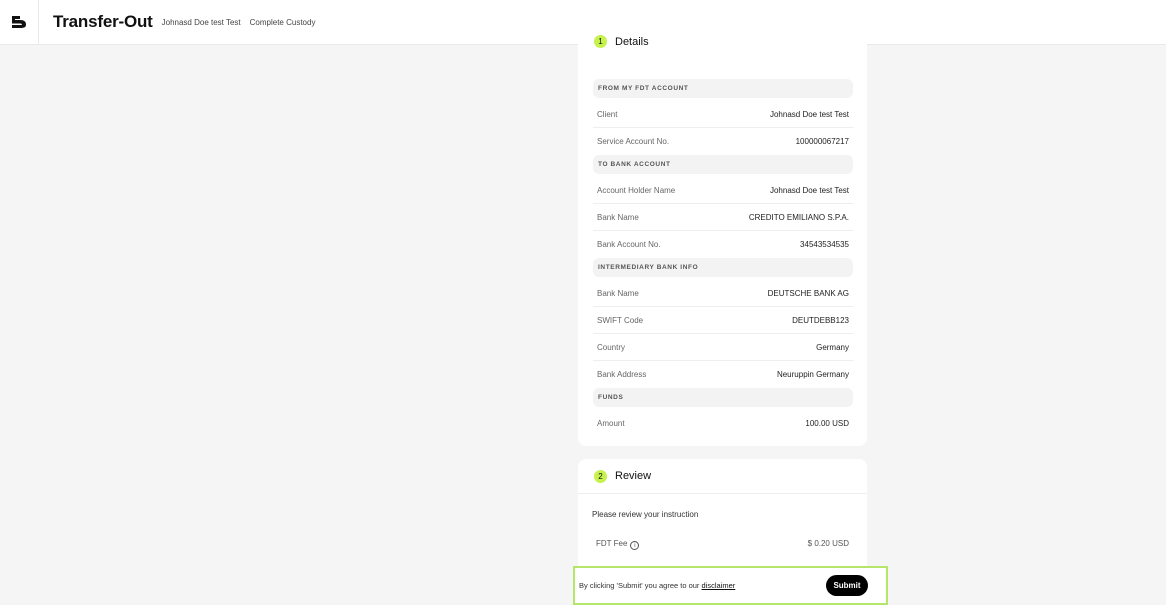  I want to click on step-2-badge: 2, so click(600, 476).